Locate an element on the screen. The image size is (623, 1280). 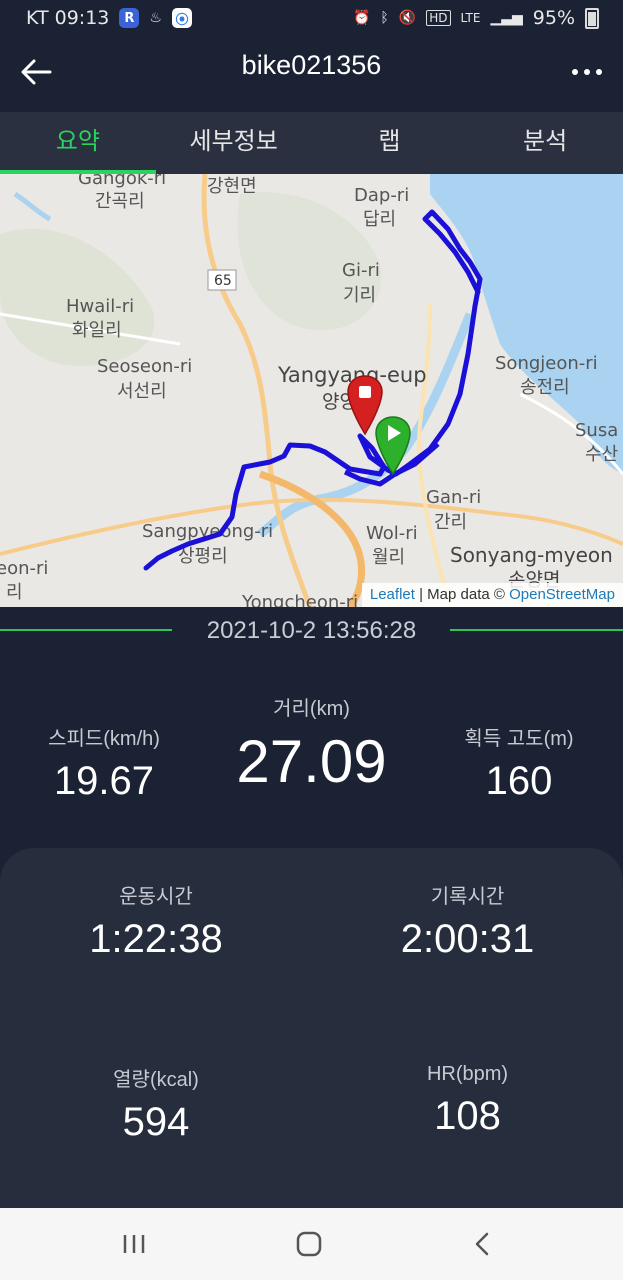
tab-analysis: 분석 is located at coordinates (545, 143).